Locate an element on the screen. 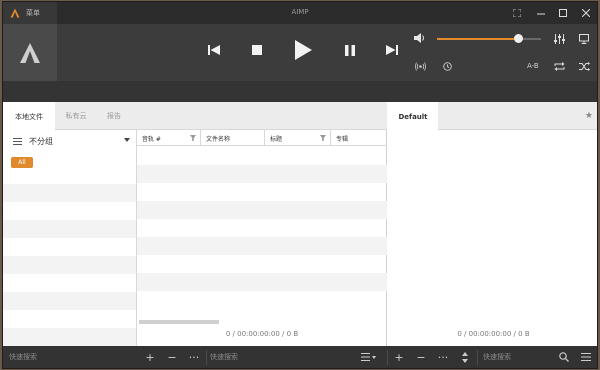  track-table-header: 音轨 # 文件名称 标题 专辑 is located at coordinates (262, 138).